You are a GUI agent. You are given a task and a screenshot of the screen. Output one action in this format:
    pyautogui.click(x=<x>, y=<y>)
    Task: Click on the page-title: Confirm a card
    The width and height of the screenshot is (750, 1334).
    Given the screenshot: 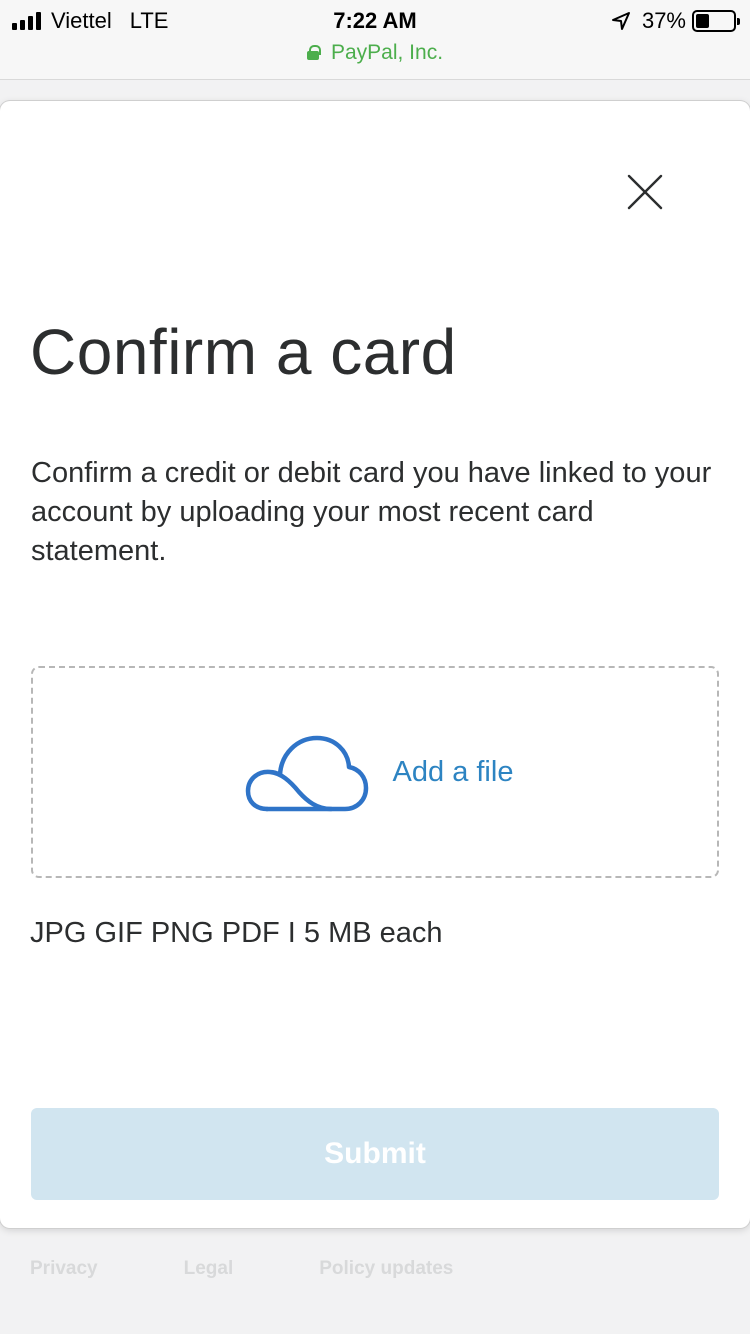 What is the action you would take?
    pyautogui.click(x=243, y=352)
    